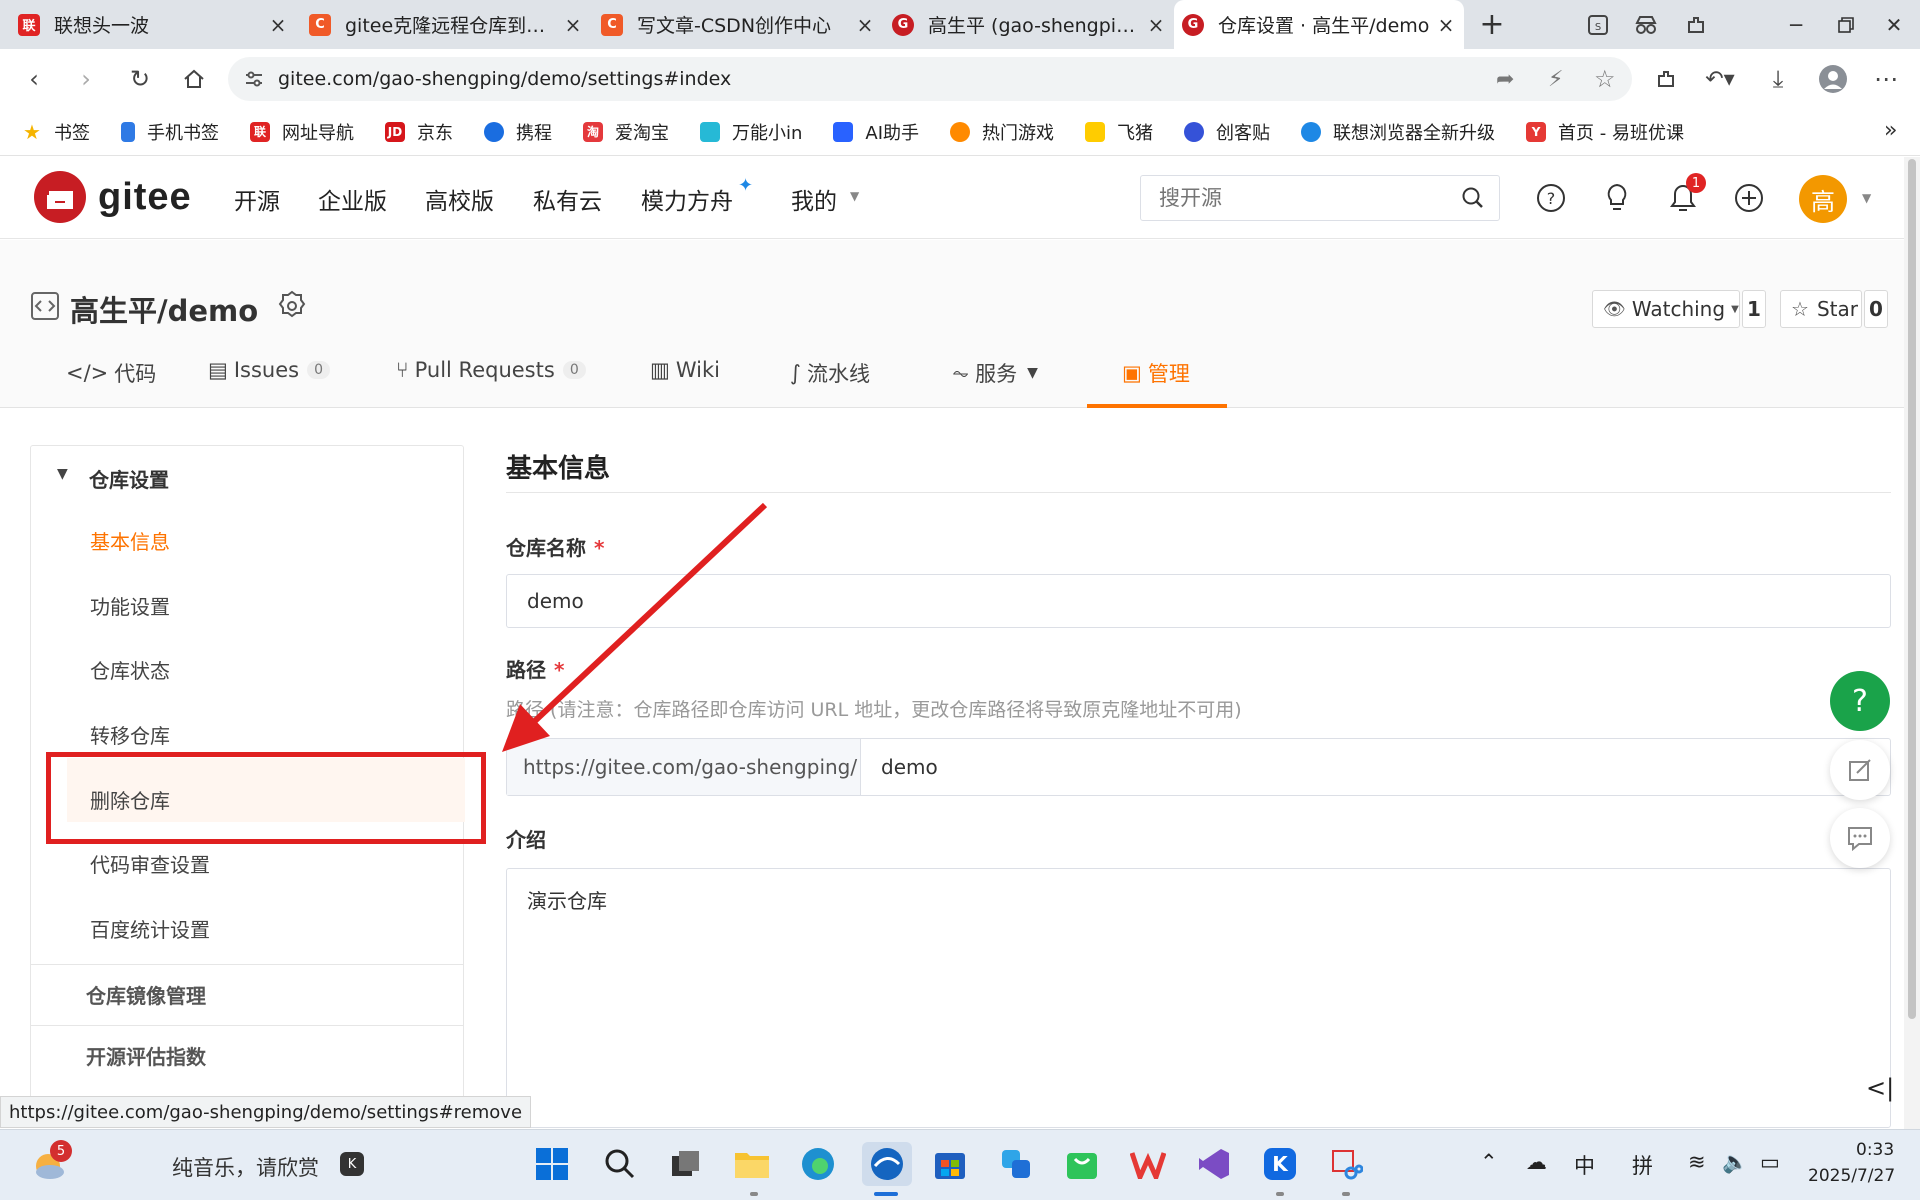  What do you see at coordinates (170, 132) in the screenshot?
I see `bookmark-item: 手机书签` at bounding box center [170, 132].